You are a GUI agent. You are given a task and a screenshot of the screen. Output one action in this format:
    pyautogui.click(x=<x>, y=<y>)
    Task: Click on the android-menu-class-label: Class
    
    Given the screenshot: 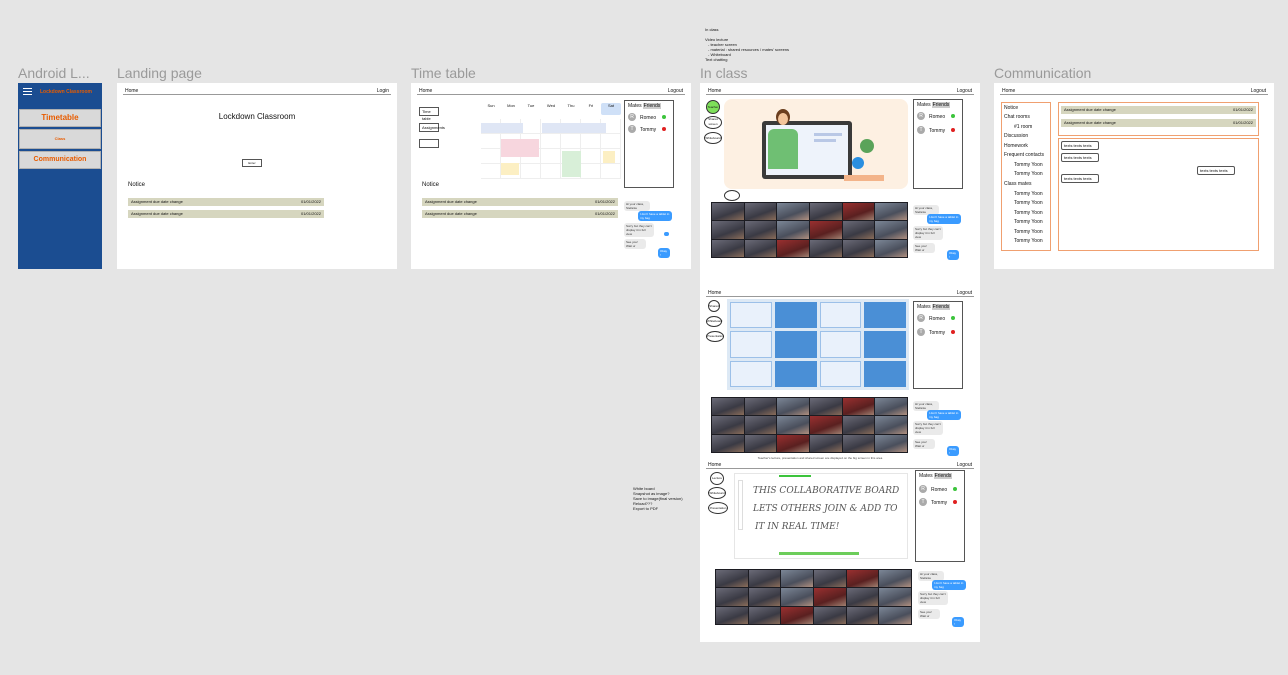 What is the action you would take?
    pyautogui.click(x=60, y=138)
    